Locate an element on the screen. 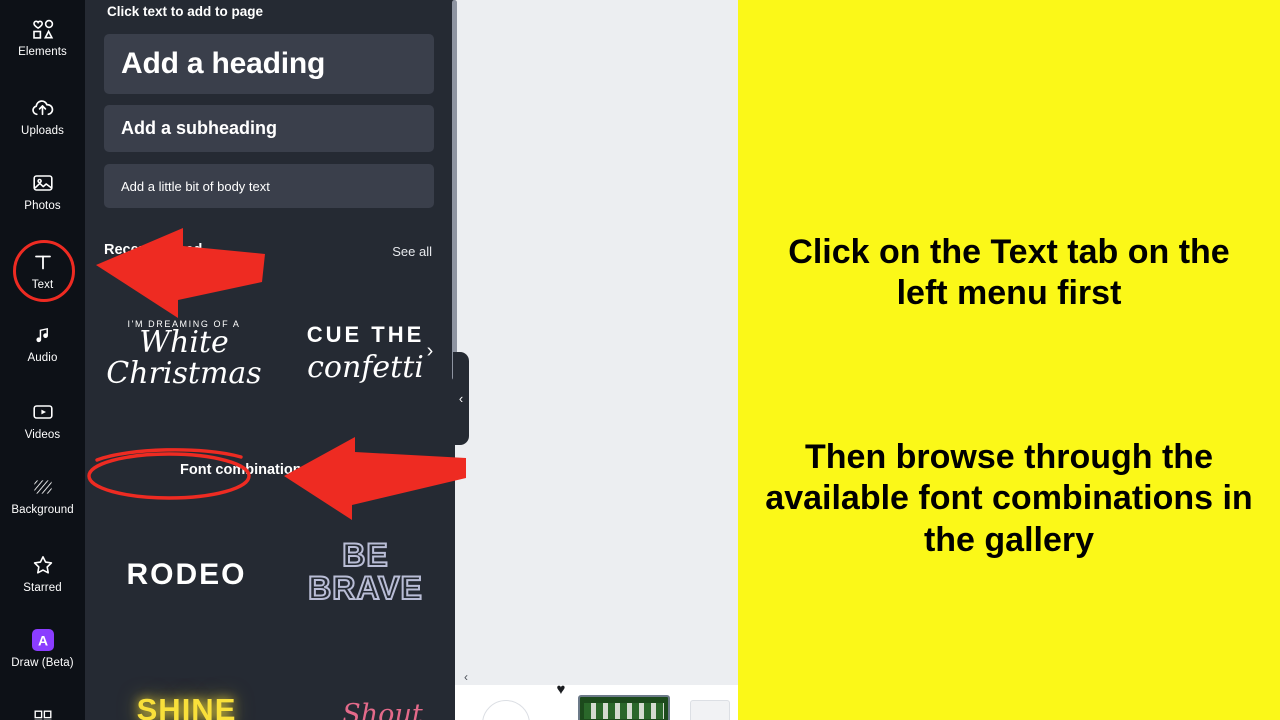  card-top-line: I'M DREAMING OF A is located at coordinates (184, 323).